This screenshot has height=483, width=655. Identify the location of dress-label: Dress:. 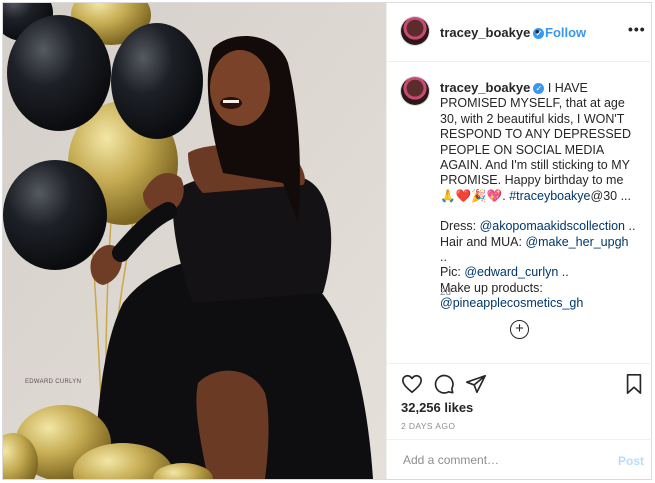
(460, 226).